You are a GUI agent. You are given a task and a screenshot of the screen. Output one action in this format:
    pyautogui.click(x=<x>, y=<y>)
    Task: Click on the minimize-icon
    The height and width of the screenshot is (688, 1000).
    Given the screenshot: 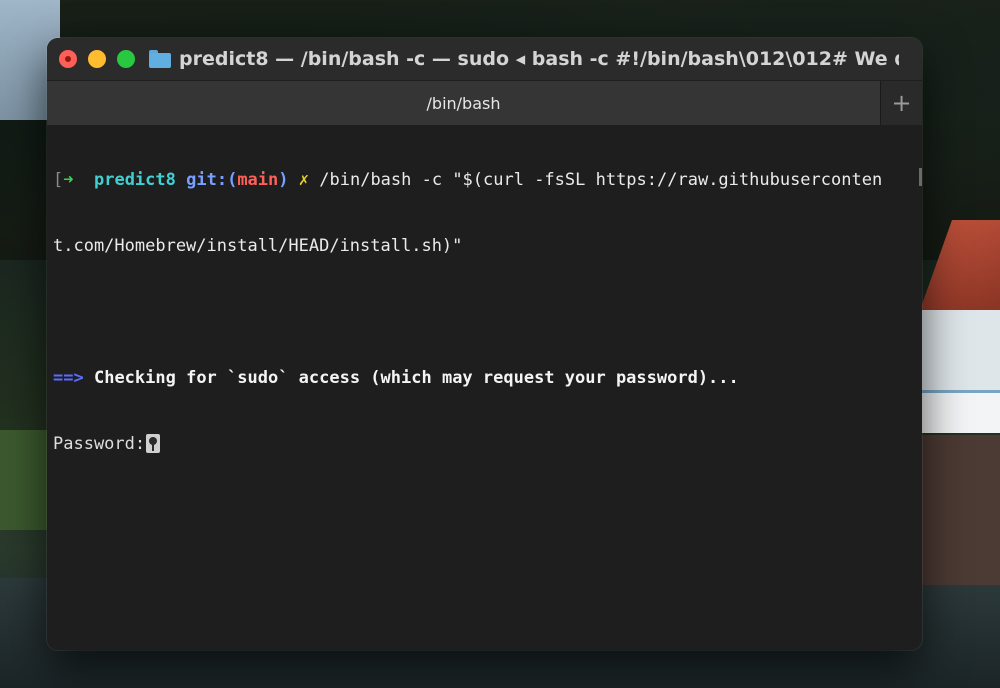 What is the action you would take?
    pyautogui.click(x=97, y=59)
    